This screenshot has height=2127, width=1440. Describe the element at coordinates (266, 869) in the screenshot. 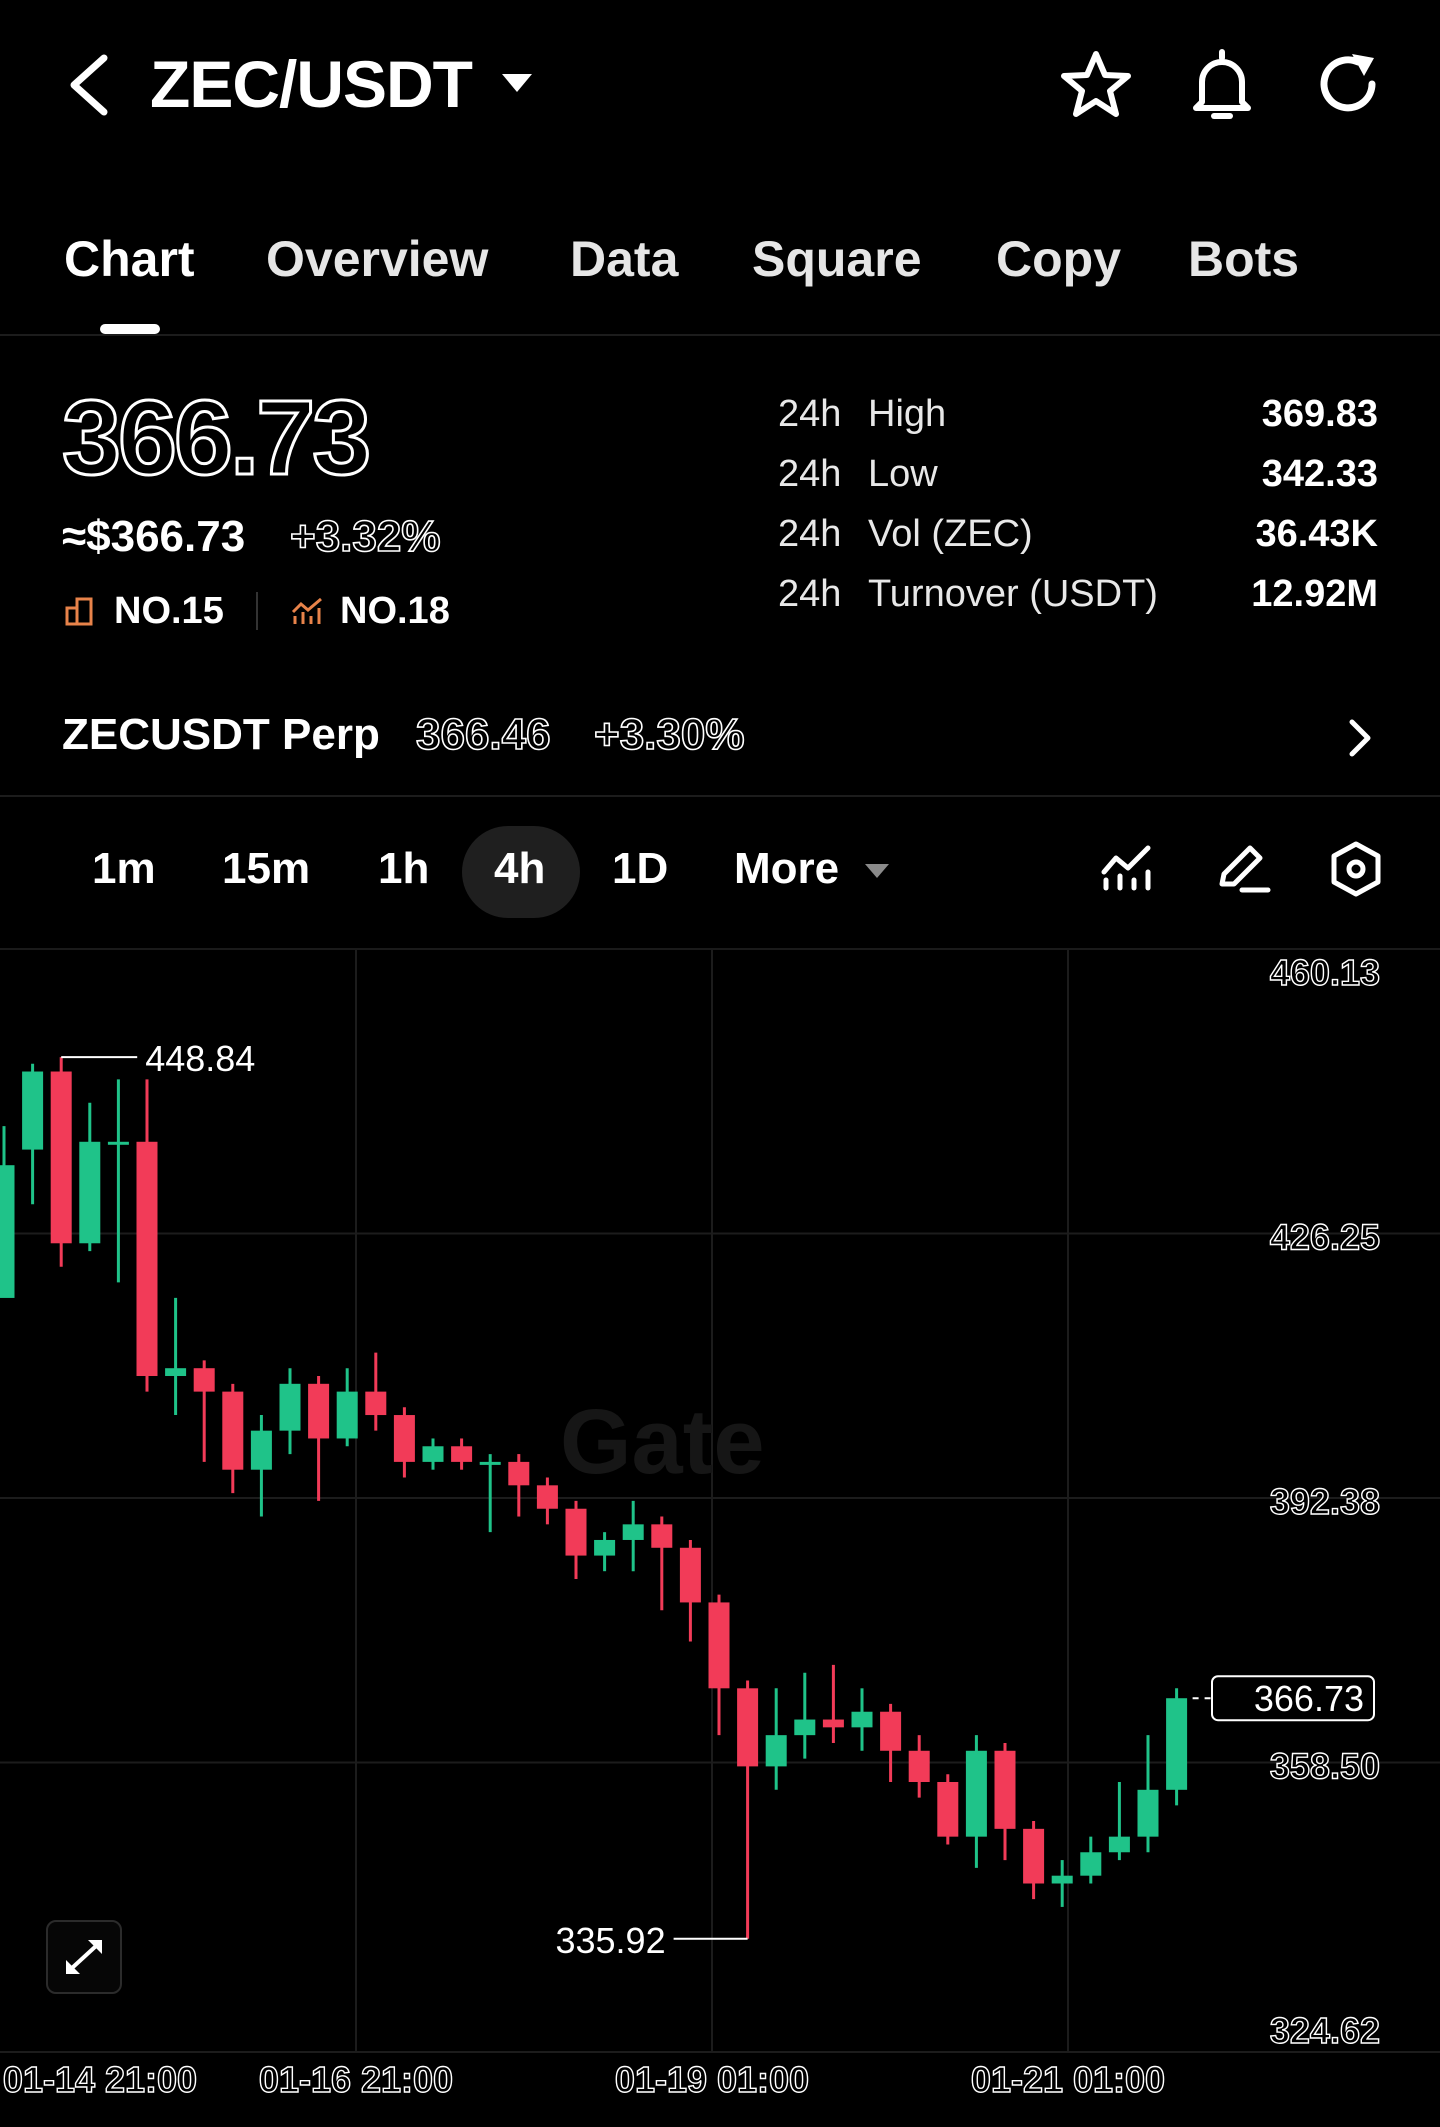

I see `interval-15m: 15m` at that location.